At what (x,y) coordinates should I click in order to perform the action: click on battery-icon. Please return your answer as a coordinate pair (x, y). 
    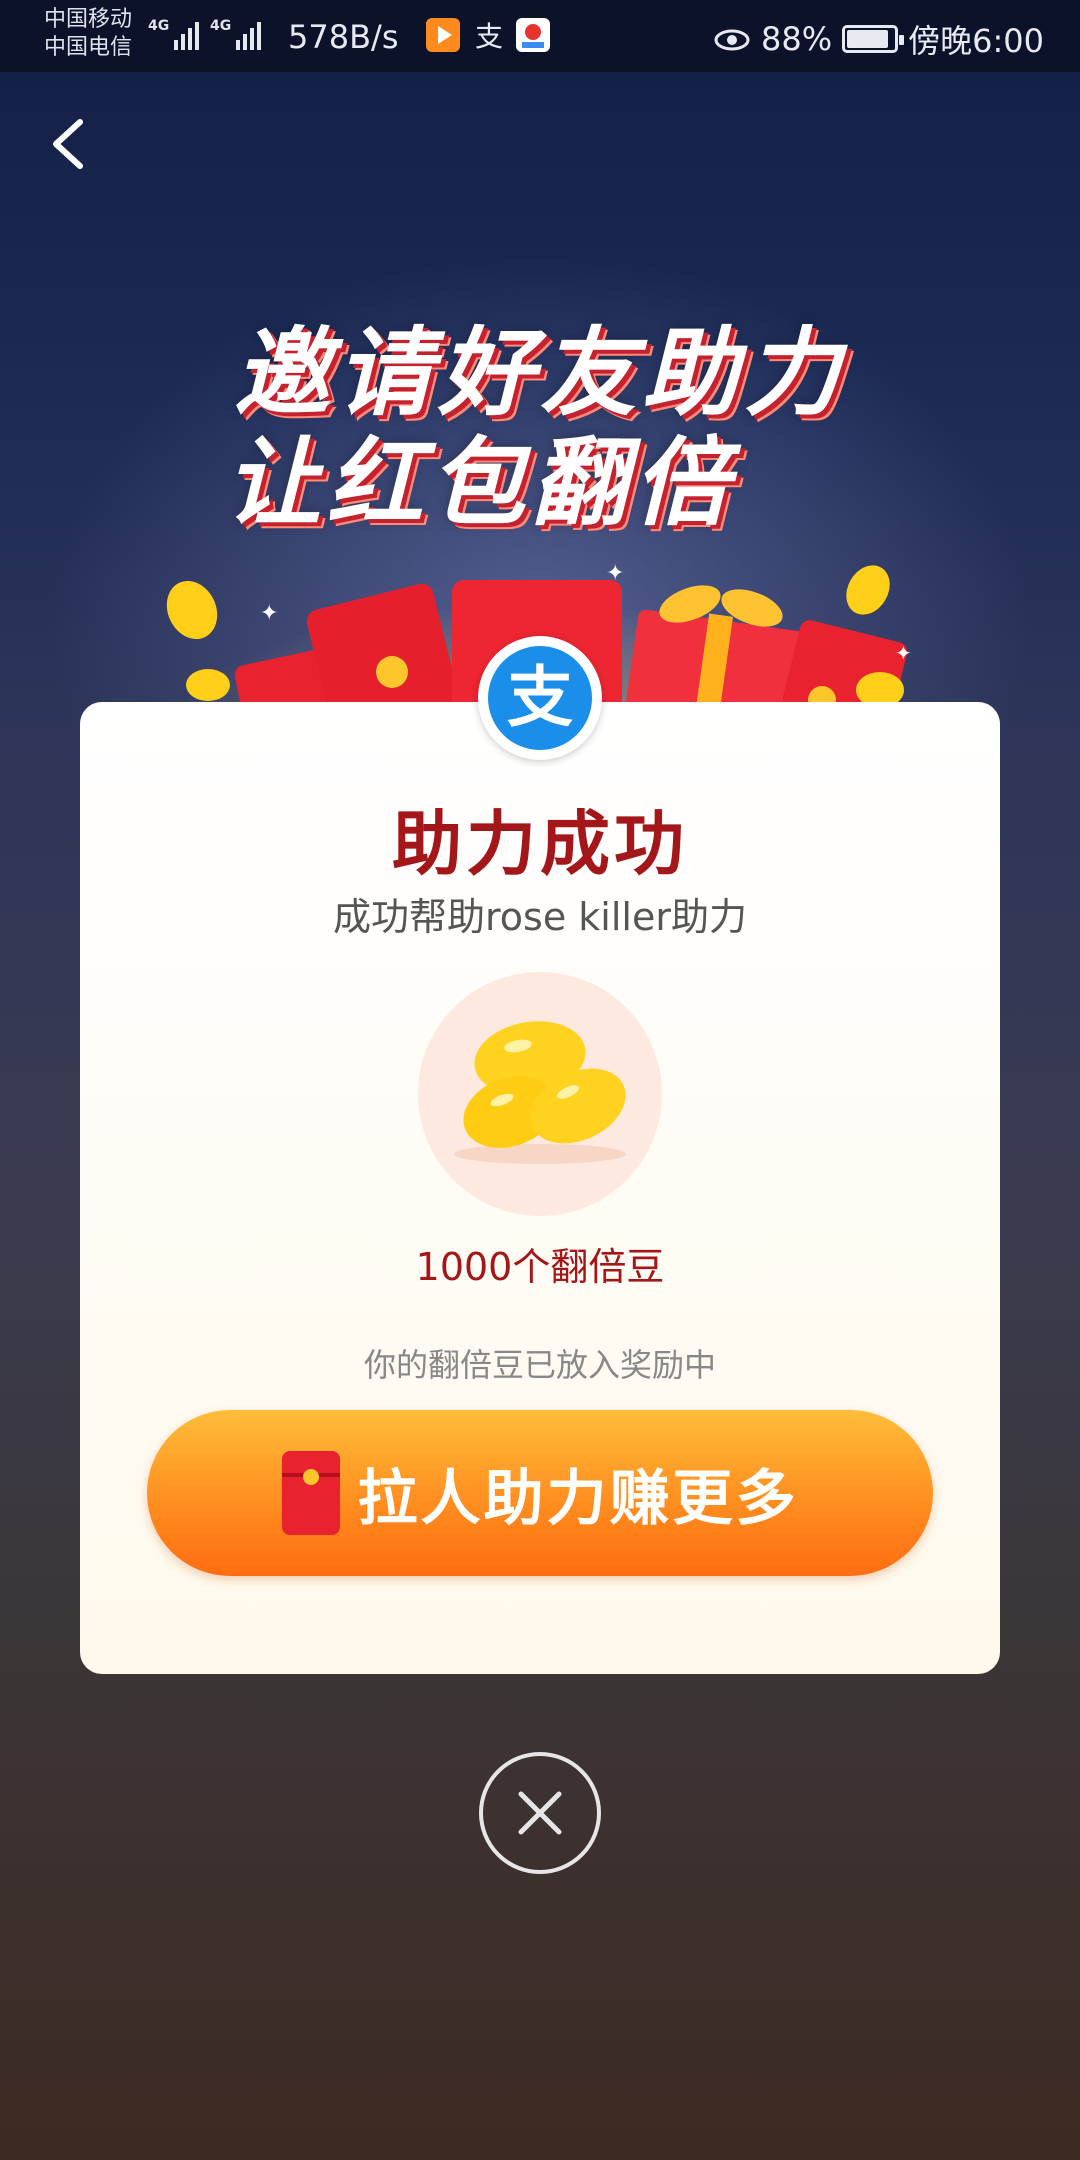
    Looking at the image, I should click on (873, 39).